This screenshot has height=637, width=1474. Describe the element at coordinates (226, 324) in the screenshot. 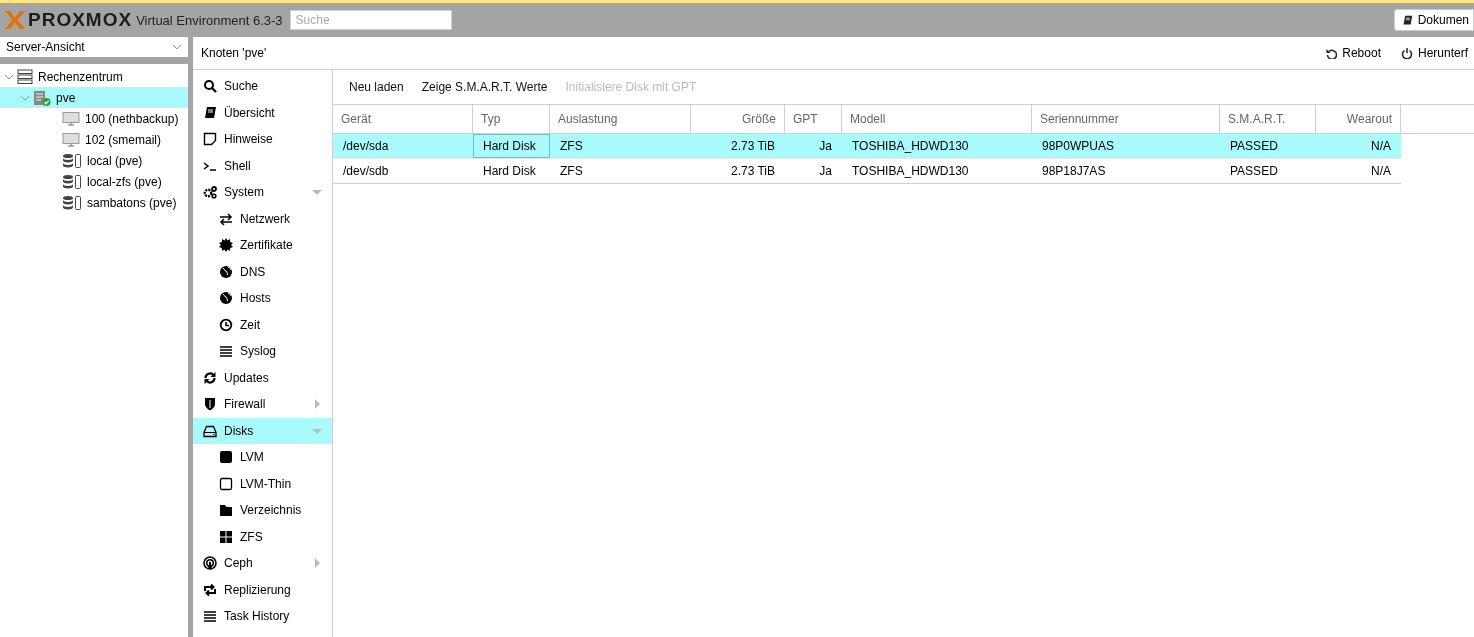

I see `clock-icon` at that location.